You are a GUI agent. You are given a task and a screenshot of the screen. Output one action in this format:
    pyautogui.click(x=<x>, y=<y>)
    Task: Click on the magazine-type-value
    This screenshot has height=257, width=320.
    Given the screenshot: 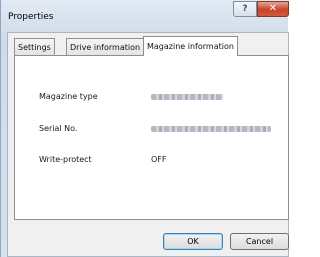 What is the action you would take?
    pyautogui.click(x=187, y=97)
    